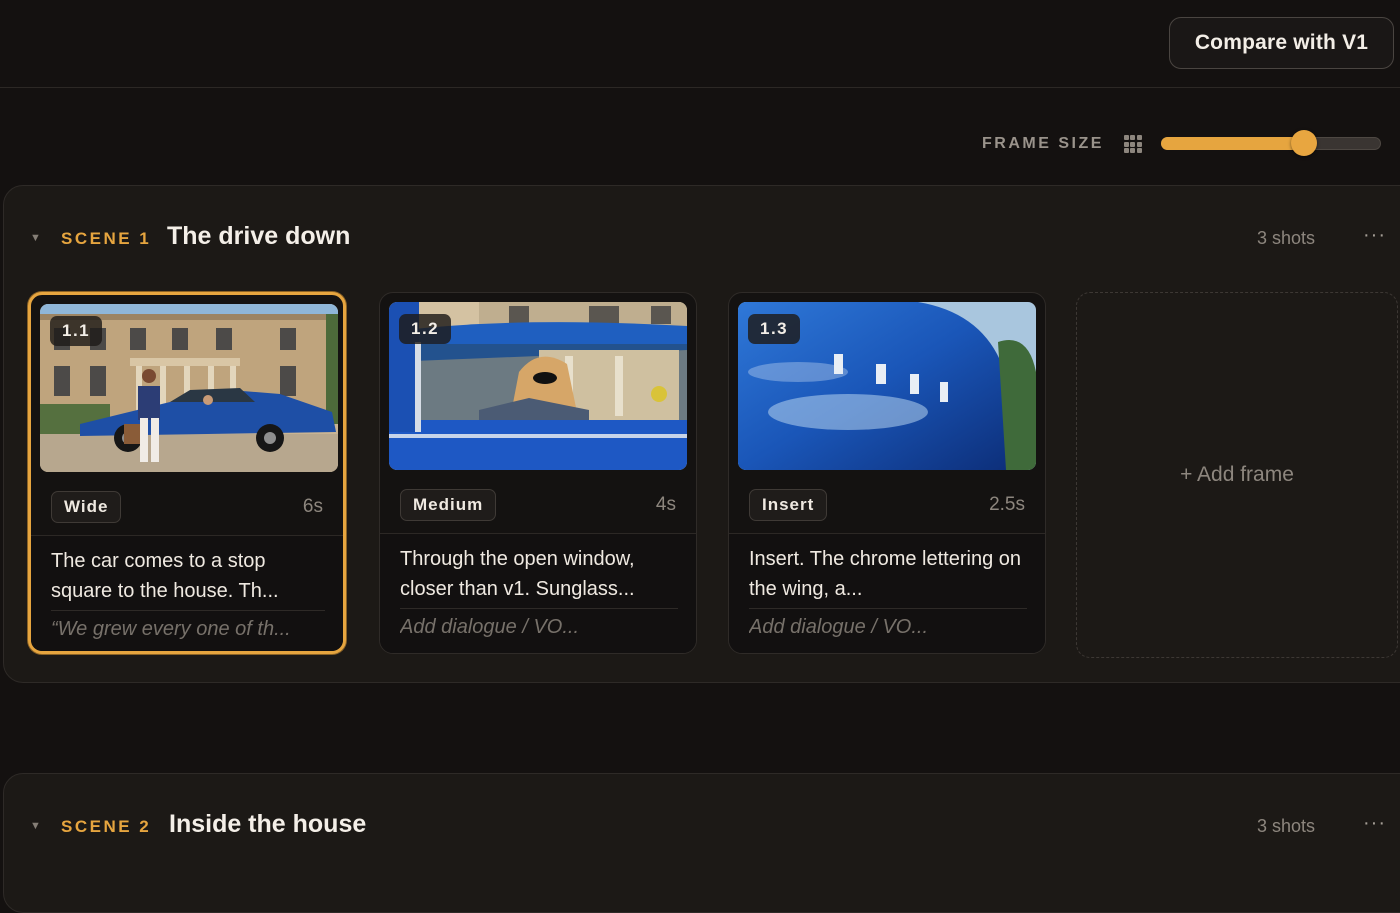 The height and width of the screenshot is (913, 1400). I want to click on shot-number-badge: 1.3, so click(774, 329).